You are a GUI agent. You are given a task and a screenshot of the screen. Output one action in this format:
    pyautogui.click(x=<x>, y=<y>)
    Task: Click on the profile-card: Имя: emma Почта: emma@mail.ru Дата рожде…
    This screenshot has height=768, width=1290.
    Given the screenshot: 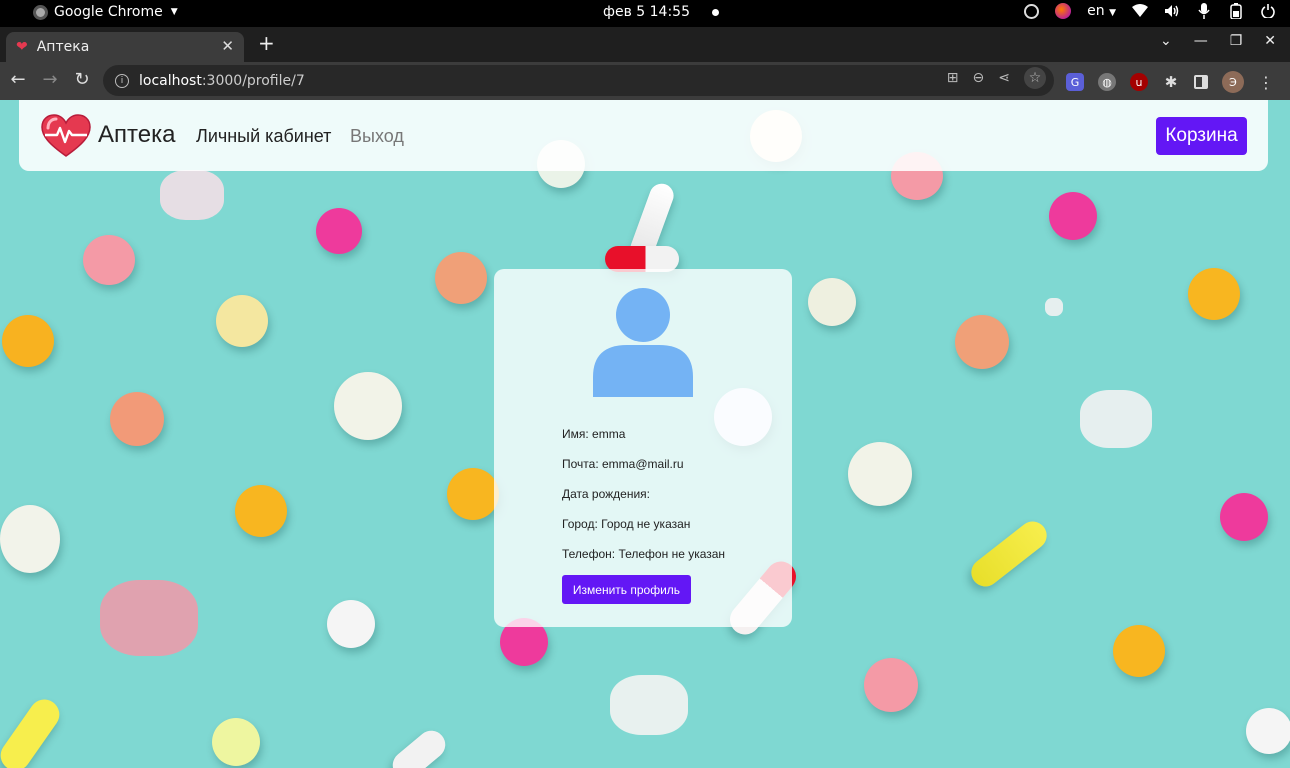 What is the action you would take?
    pyautogui.click(x=643, y=448)
    